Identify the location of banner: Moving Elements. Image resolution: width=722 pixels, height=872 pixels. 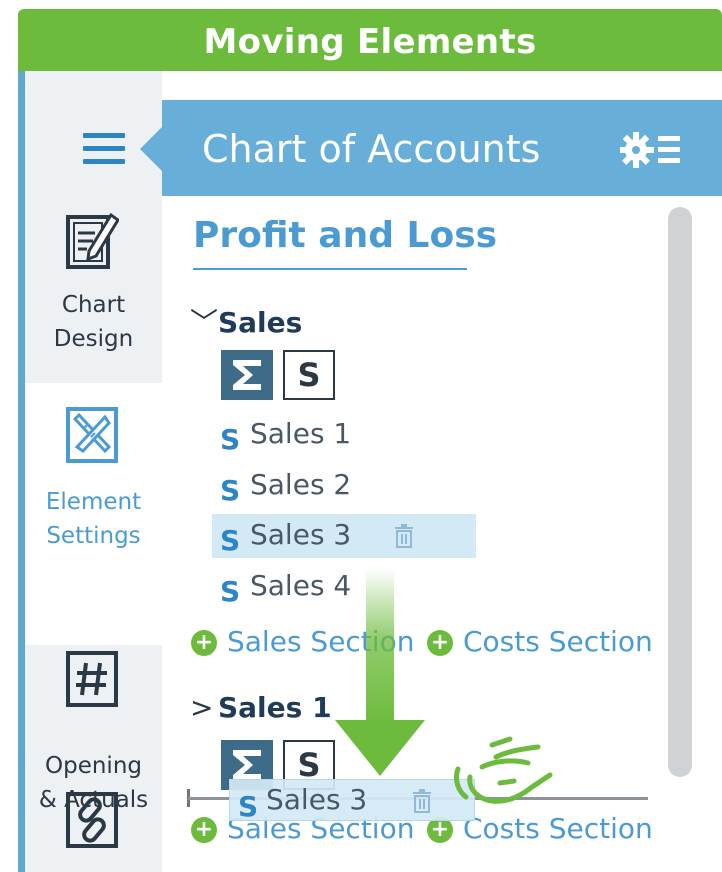
(370, 40).